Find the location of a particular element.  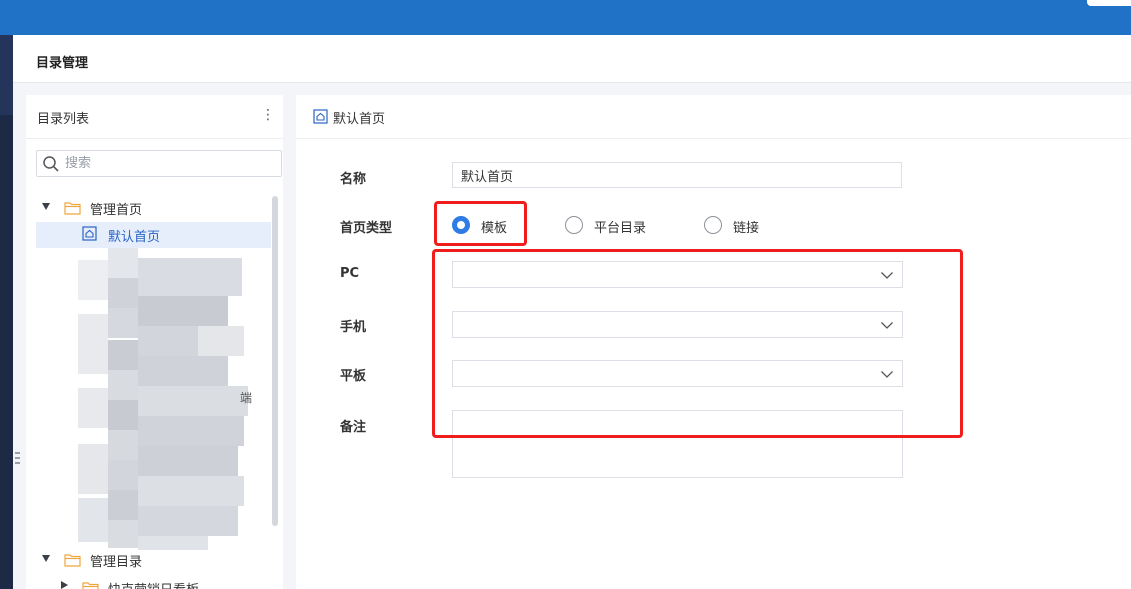

obscured-tree-items is located at coordinates (163, 399).